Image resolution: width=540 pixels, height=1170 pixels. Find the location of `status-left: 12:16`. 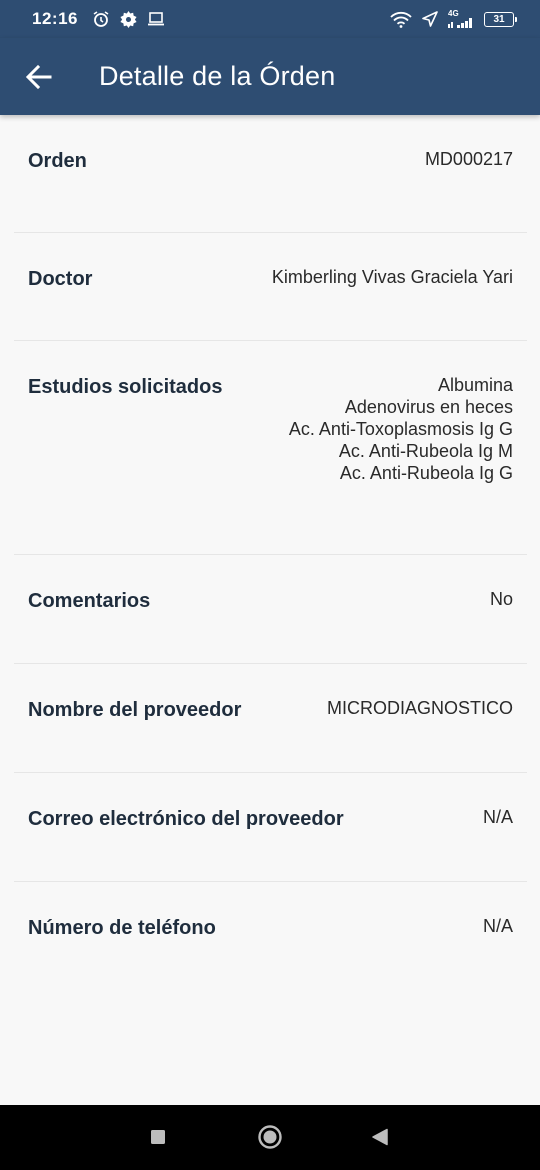

status-left: 12:16 is located at coordinates (98, 19).